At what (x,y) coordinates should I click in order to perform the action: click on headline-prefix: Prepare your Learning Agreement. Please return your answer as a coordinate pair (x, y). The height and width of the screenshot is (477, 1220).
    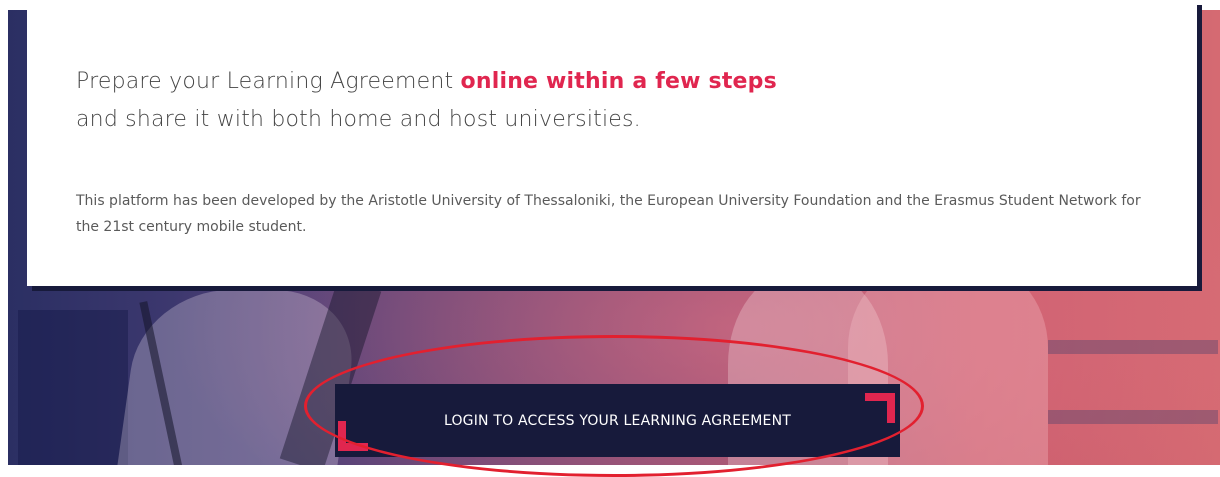
    Looking at the image, I should click on (268, 81).